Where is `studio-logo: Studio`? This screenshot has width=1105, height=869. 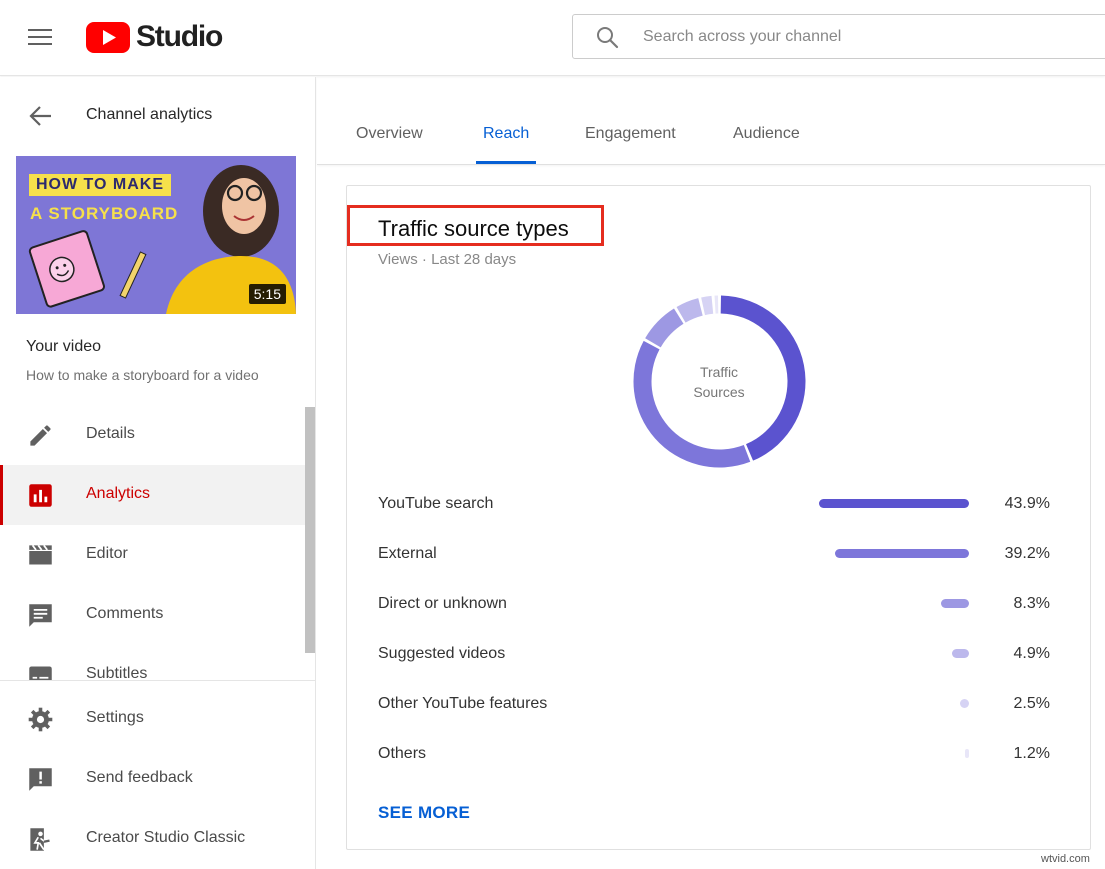 studio-logo: Studio is located at coordinates (154, 37).